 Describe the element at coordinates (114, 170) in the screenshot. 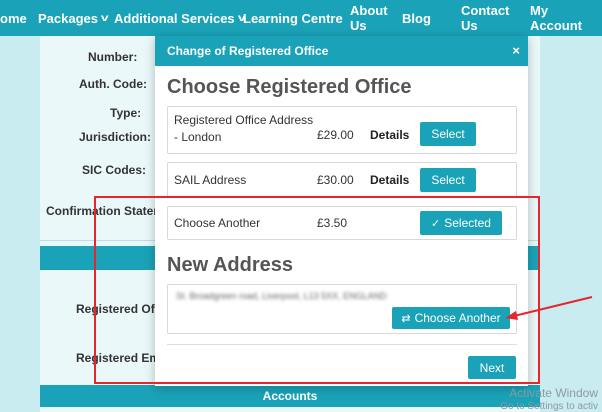

I see `sic-codes-label: SIC Codes:` at that location.